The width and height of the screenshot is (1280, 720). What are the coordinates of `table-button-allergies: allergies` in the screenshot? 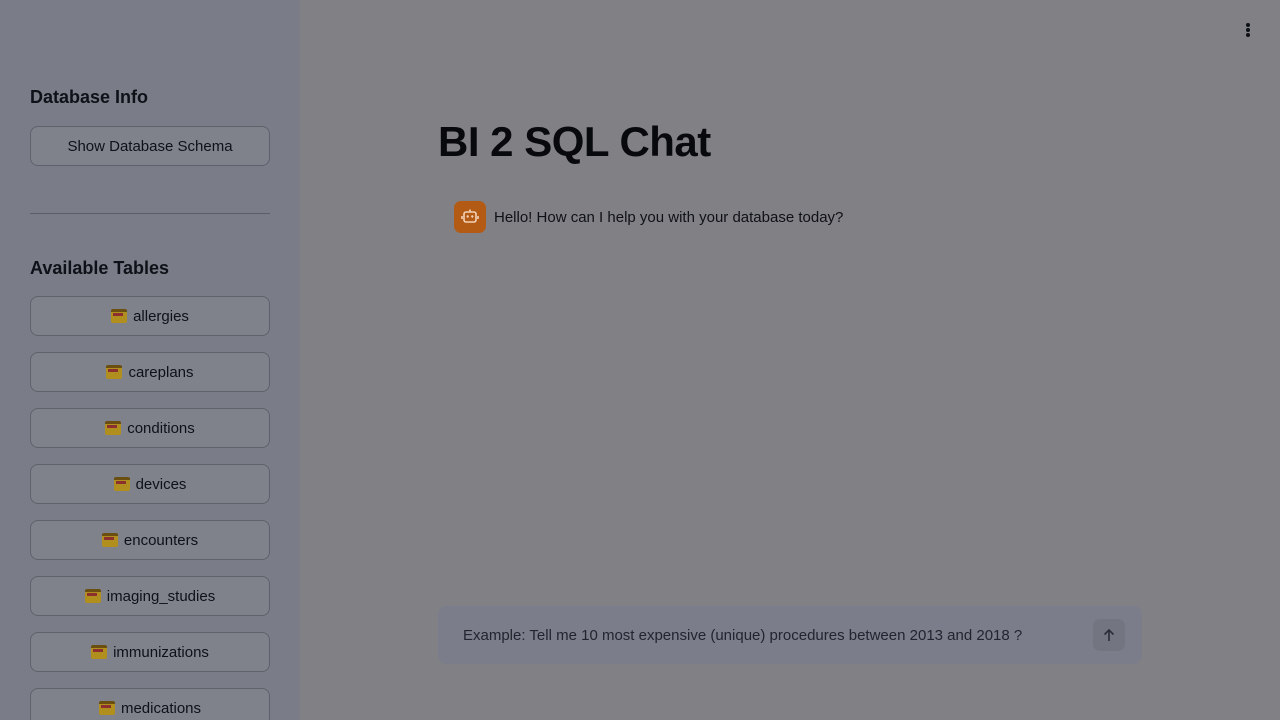 It's located at (150, 316).